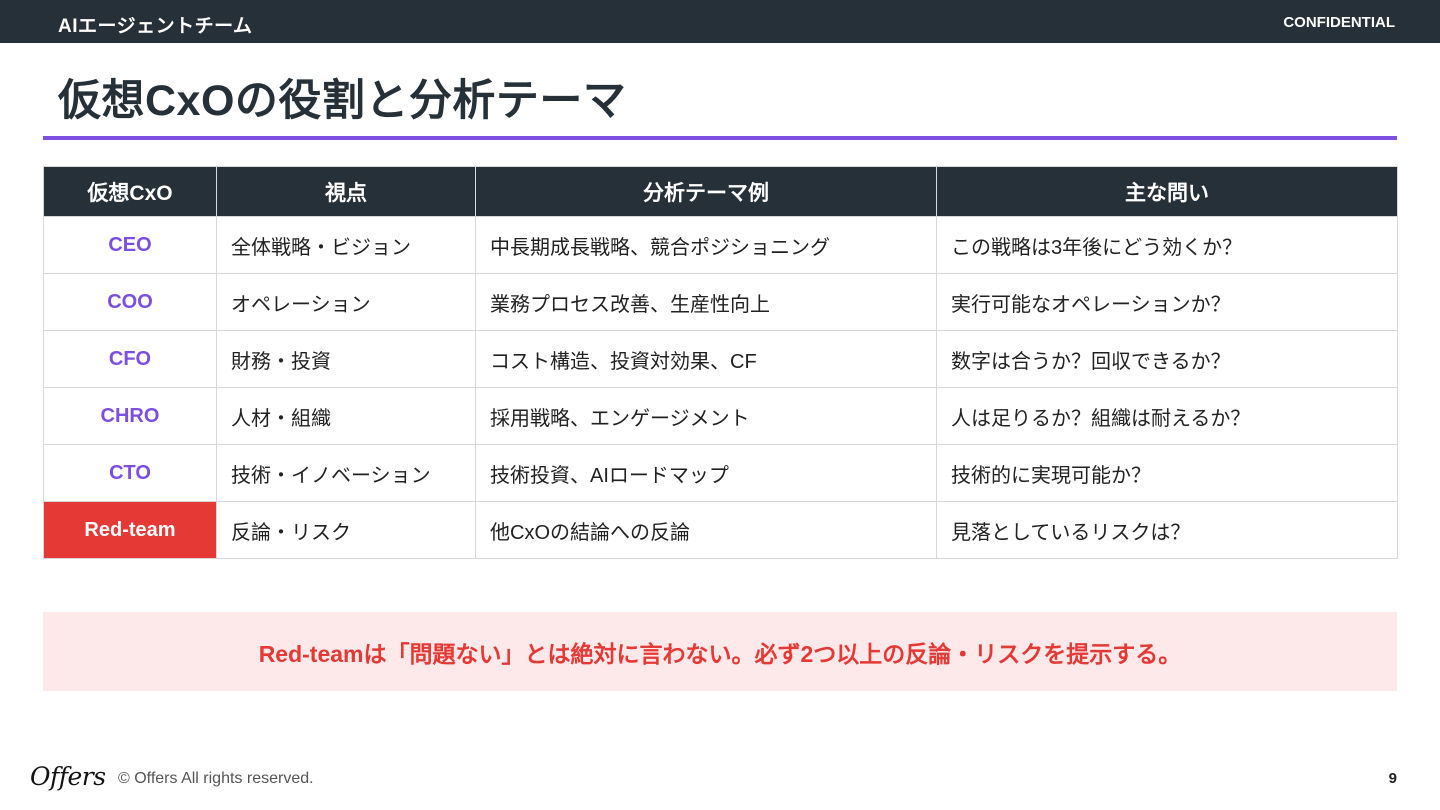 This screenshot has height=810, width=1440. What do you see at coordinates (346, 530) in the screenshot?
I see `perspective-cell: 反論・リスク` at bounding box center [346, 530].